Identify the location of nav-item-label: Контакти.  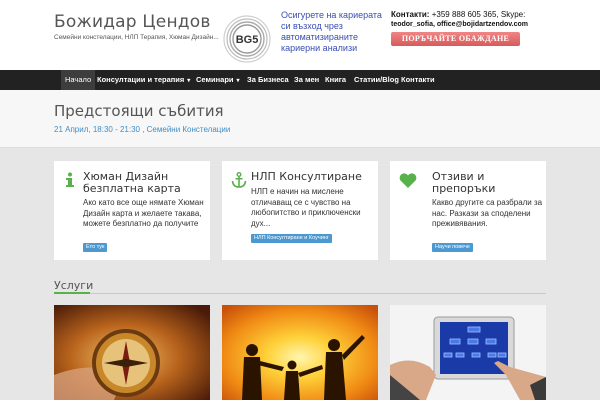
(418, 79).